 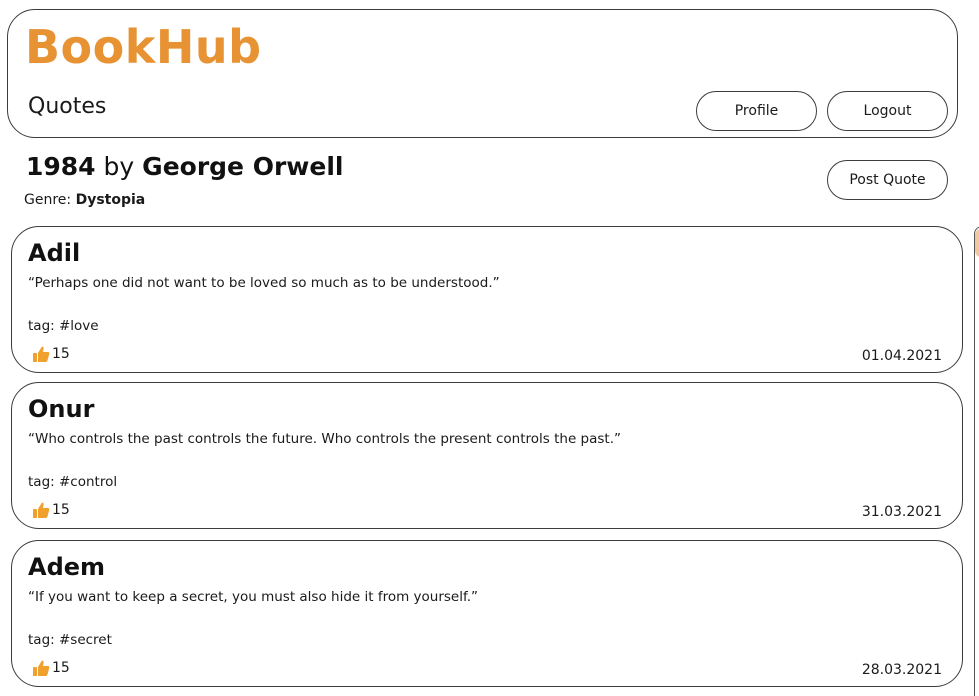 I want to click on quote-date: 31.03.2021, so click(x=901, y=512).